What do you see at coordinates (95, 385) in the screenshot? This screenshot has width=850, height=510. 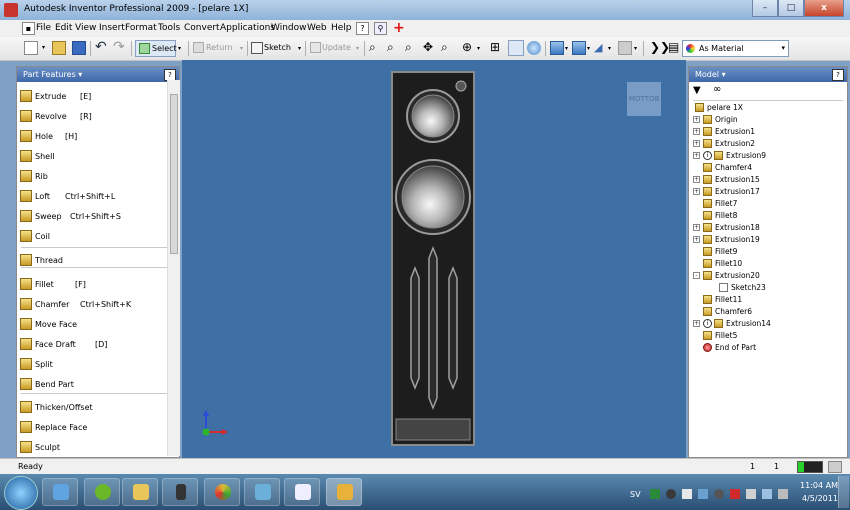 I see `feature-bend-part-button: Bend Part` at bounding box center [95, 385].